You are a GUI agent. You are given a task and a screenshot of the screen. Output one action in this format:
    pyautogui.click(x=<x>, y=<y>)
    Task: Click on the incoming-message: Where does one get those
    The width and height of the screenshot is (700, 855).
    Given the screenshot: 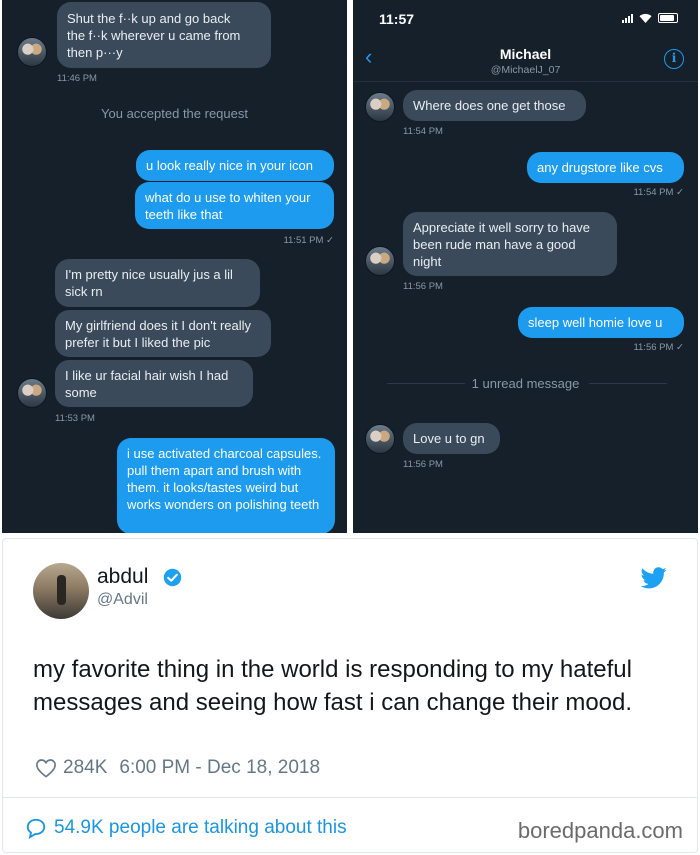 What is the action you would take?
    pyautogui.click(x=494, y=105)
    